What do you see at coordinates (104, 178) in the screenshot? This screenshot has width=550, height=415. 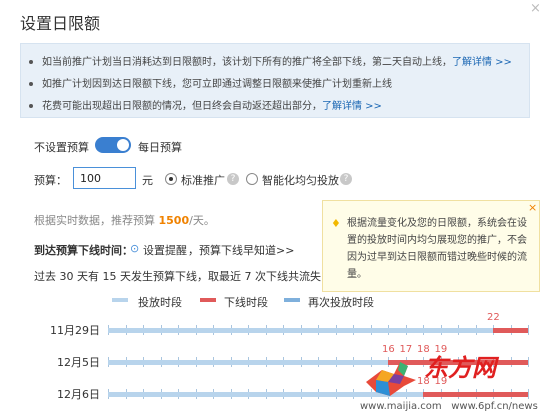 I see `budget-input` at bounding box center [104, 178].